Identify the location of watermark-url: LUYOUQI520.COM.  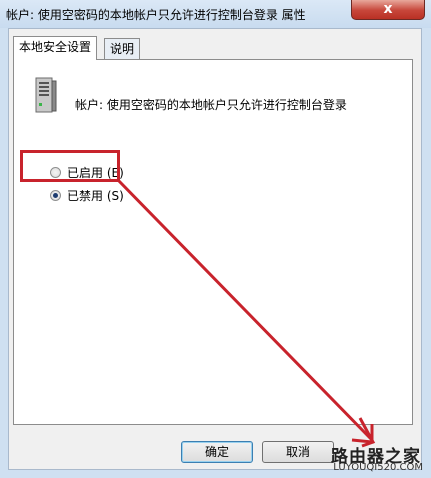
(378, 467).